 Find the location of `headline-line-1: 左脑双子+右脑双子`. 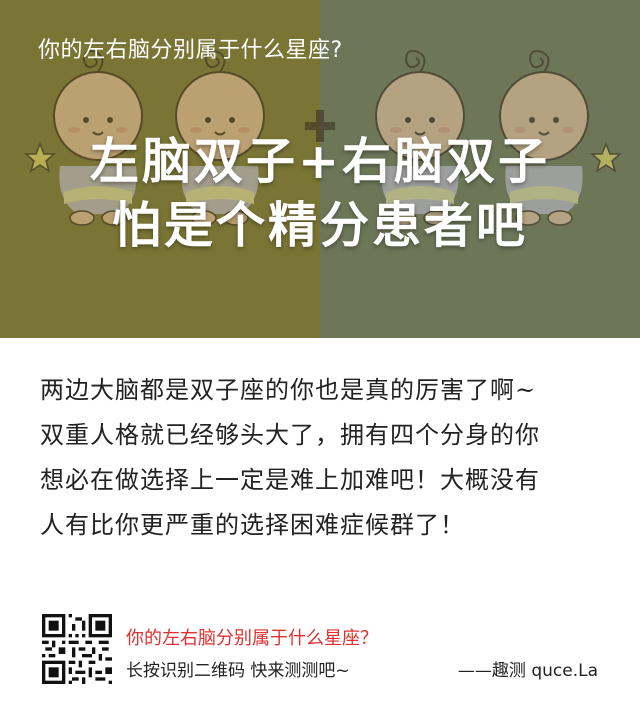

headline-line-1: 左脑双子+右脑双子 is located at coordinates (320, 161).